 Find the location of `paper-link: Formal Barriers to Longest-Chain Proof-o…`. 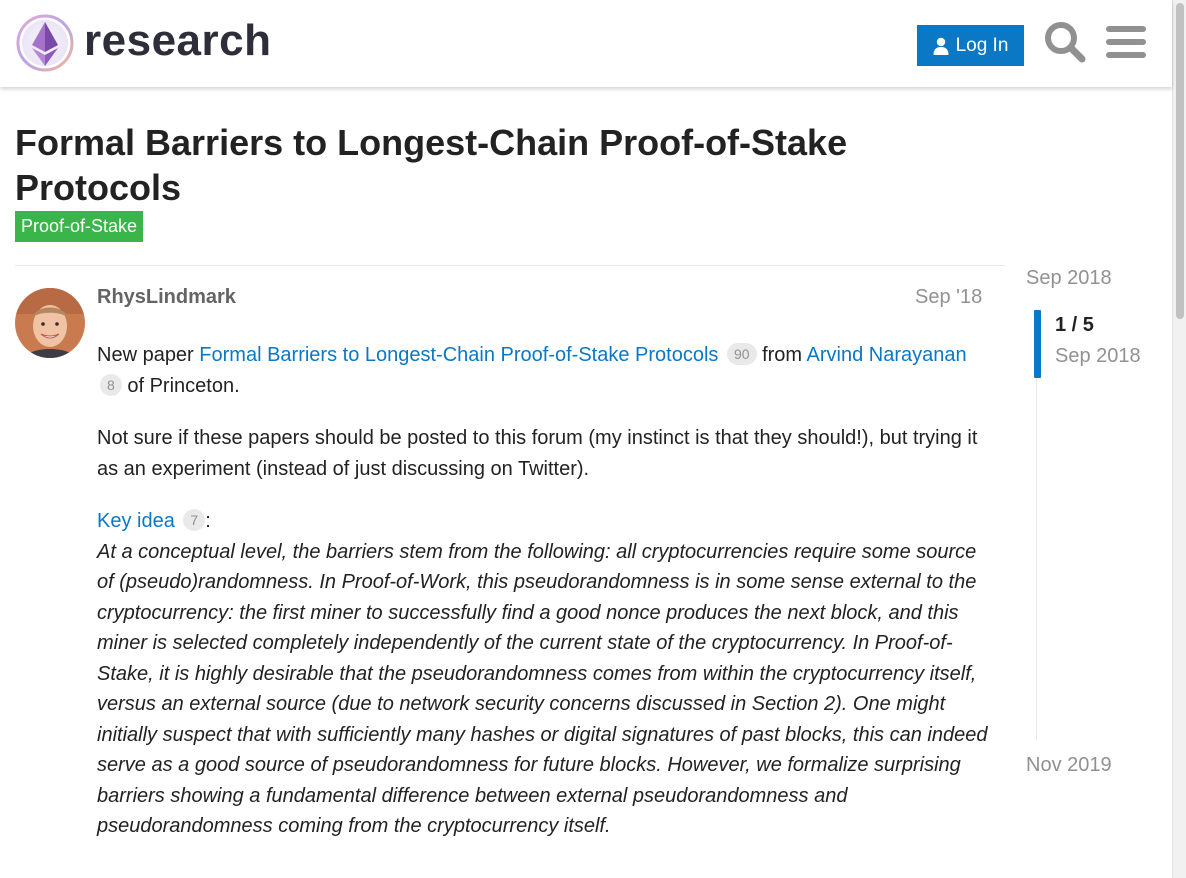

paper-link: Formal Barriers to Longest-Chain Proof-o… is located at coordinates (458, 355).